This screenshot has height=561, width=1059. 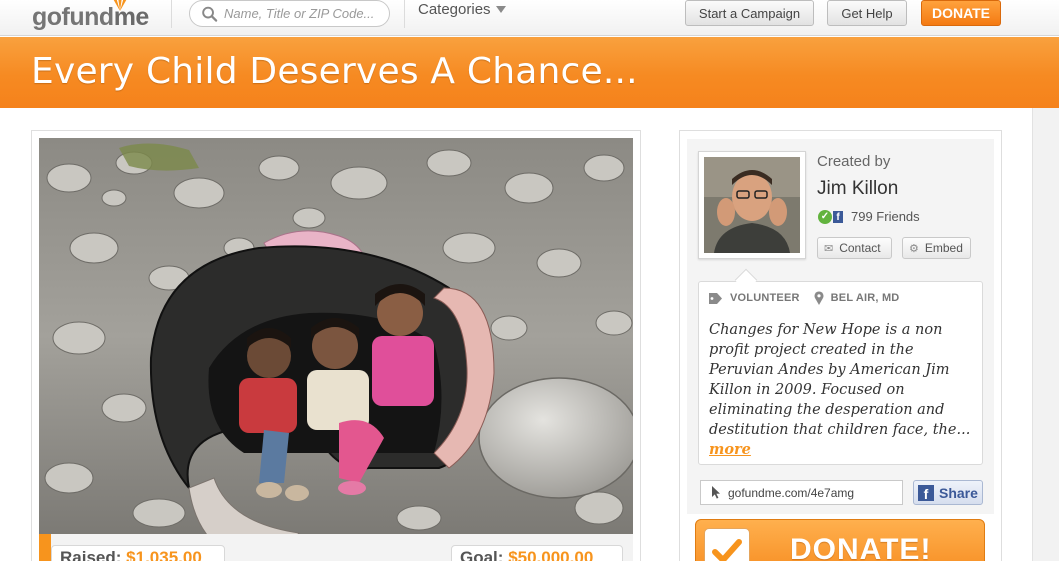 What do you see at coordinates (715, 298) in the screenshot?
I see `tag-icon` at bounding box center [715, 298].